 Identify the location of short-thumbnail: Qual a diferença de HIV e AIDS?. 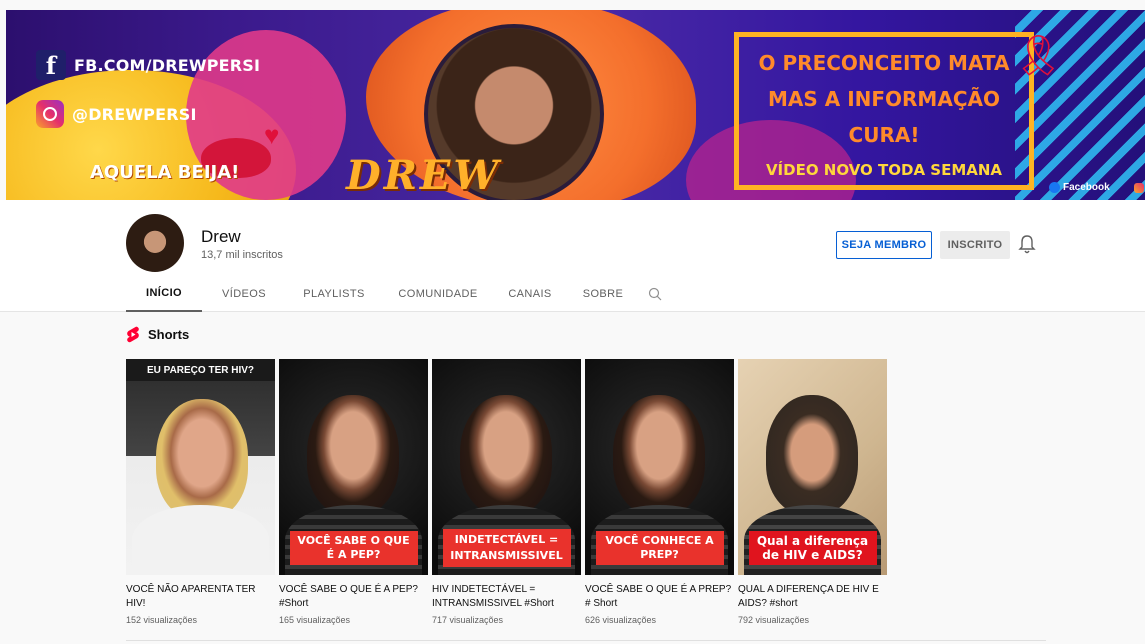
(812, 467).